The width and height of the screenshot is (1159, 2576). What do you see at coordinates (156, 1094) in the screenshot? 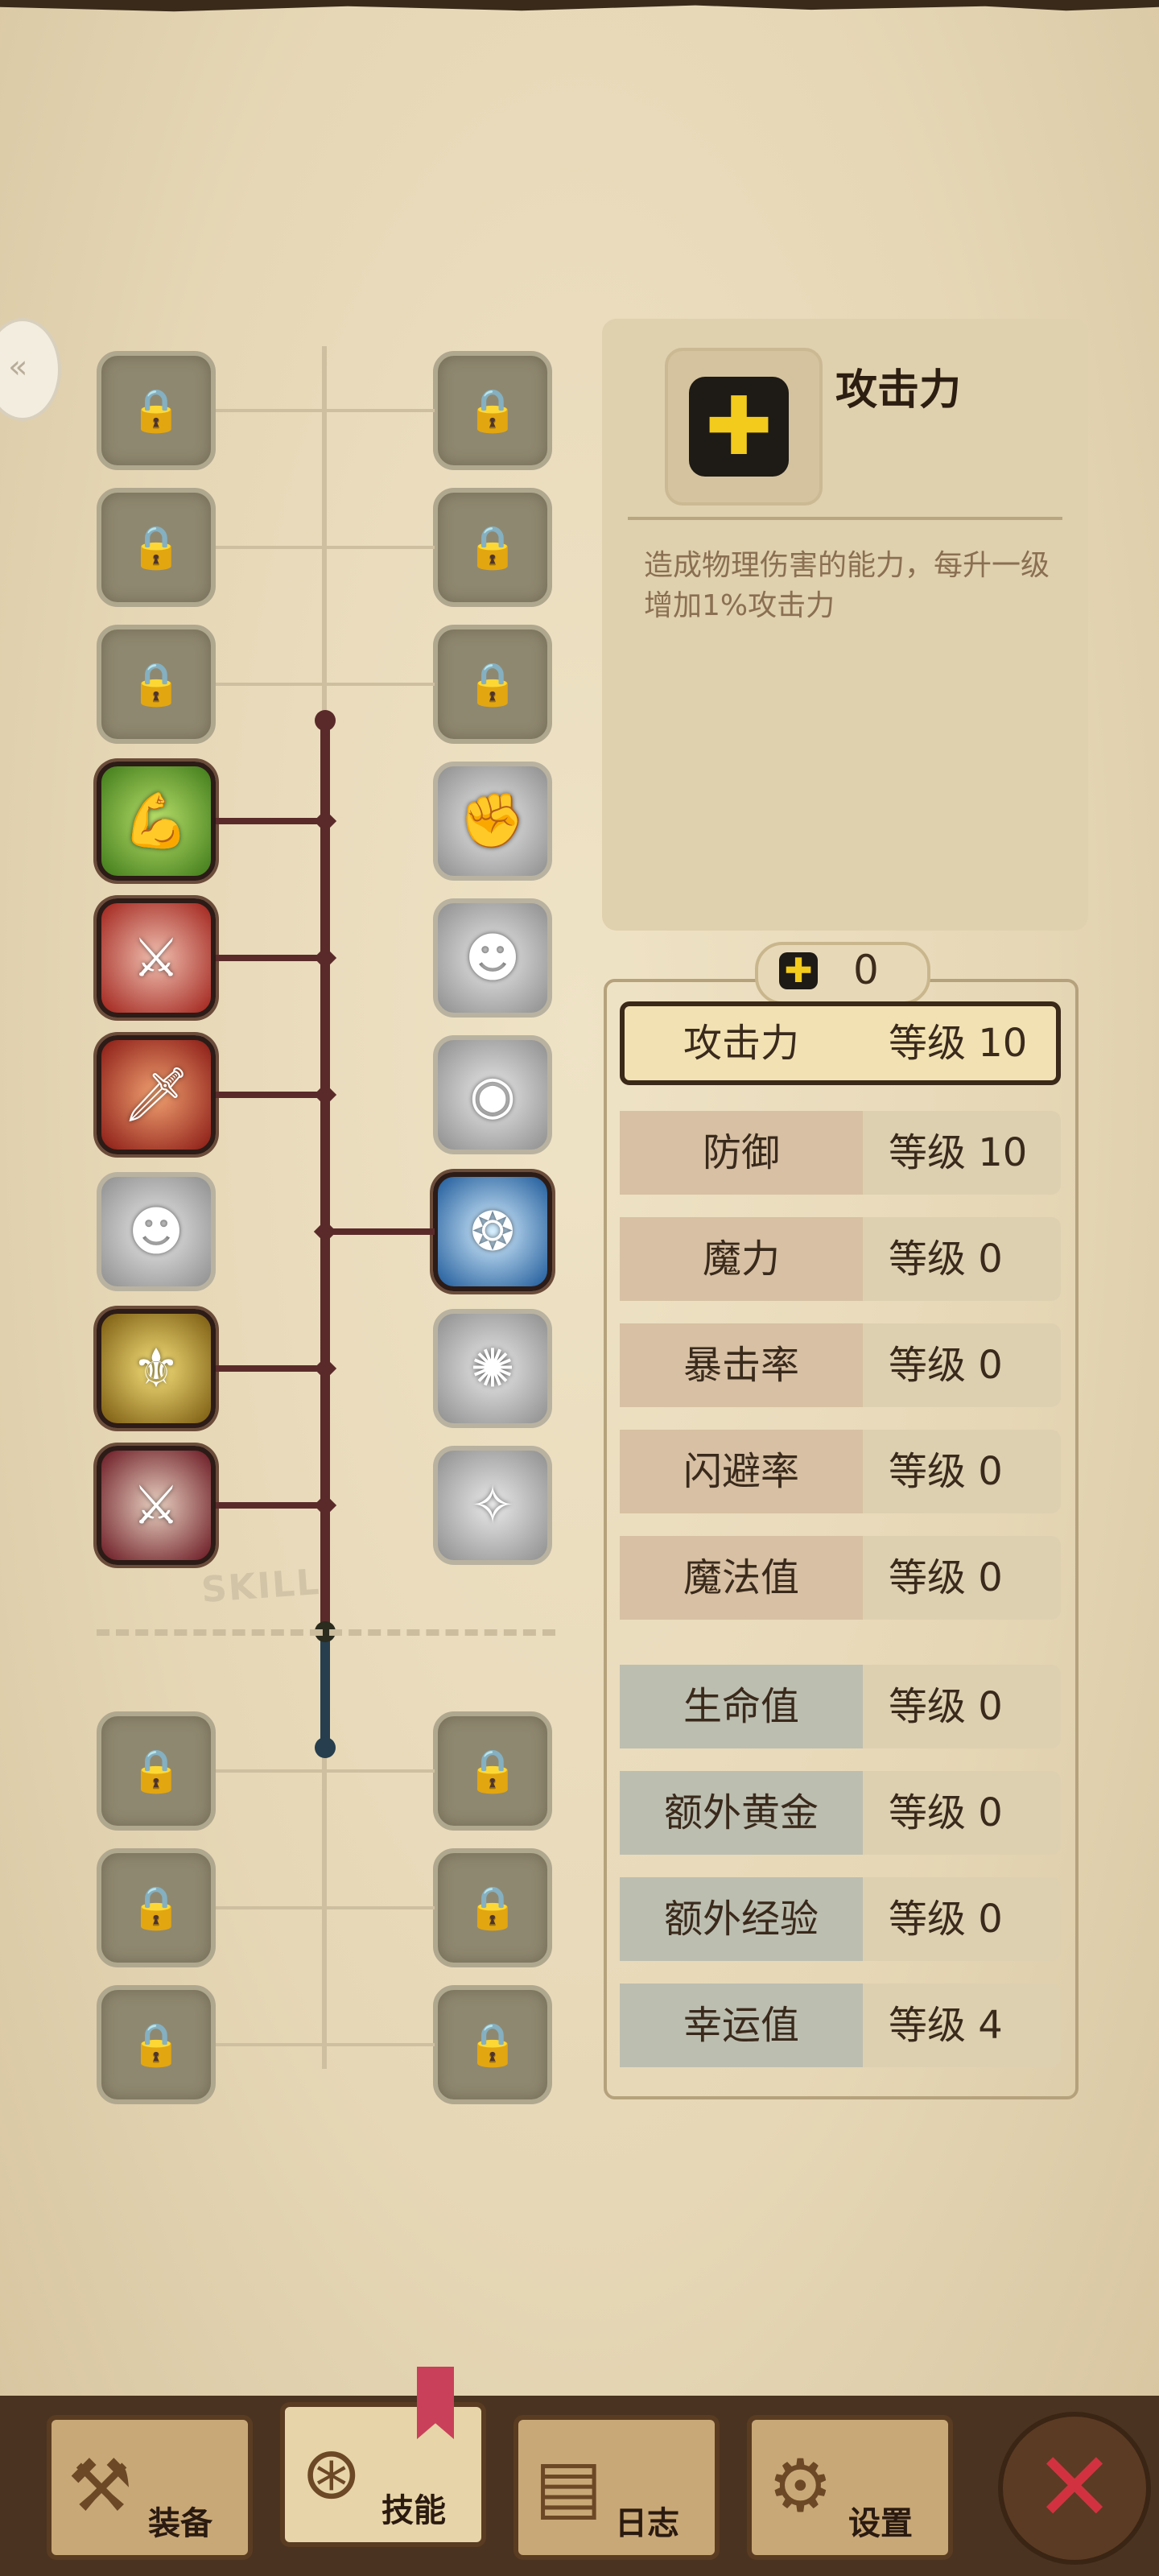
I see `skill-slot: 🗡` at bounding box center [156, 1094].